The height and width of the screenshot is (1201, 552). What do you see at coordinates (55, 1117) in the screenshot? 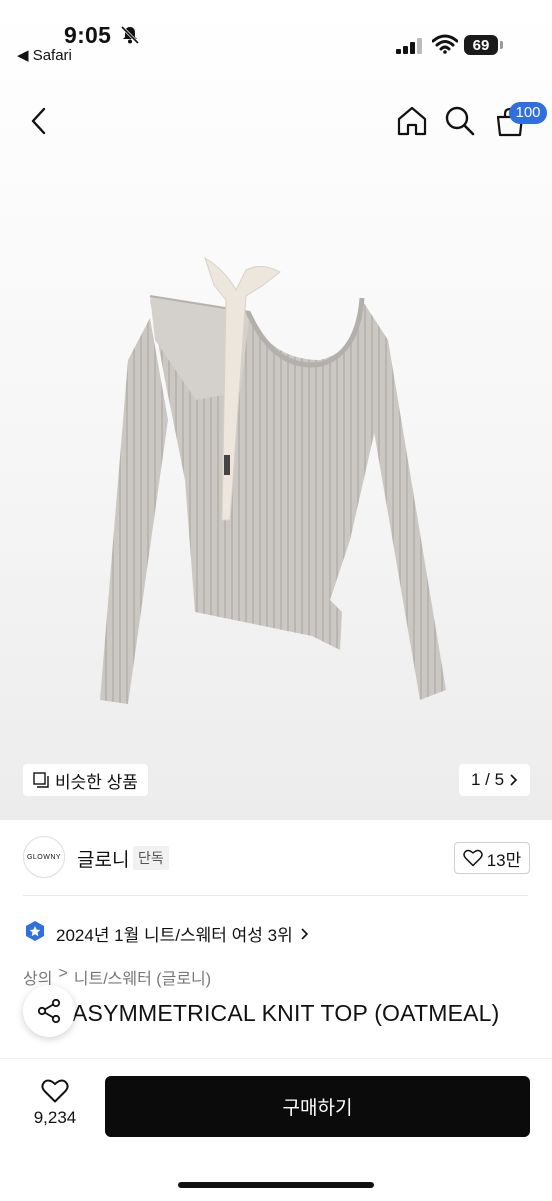
I see `wishlist-count: 9,234` at bounding box center [55, 1117].